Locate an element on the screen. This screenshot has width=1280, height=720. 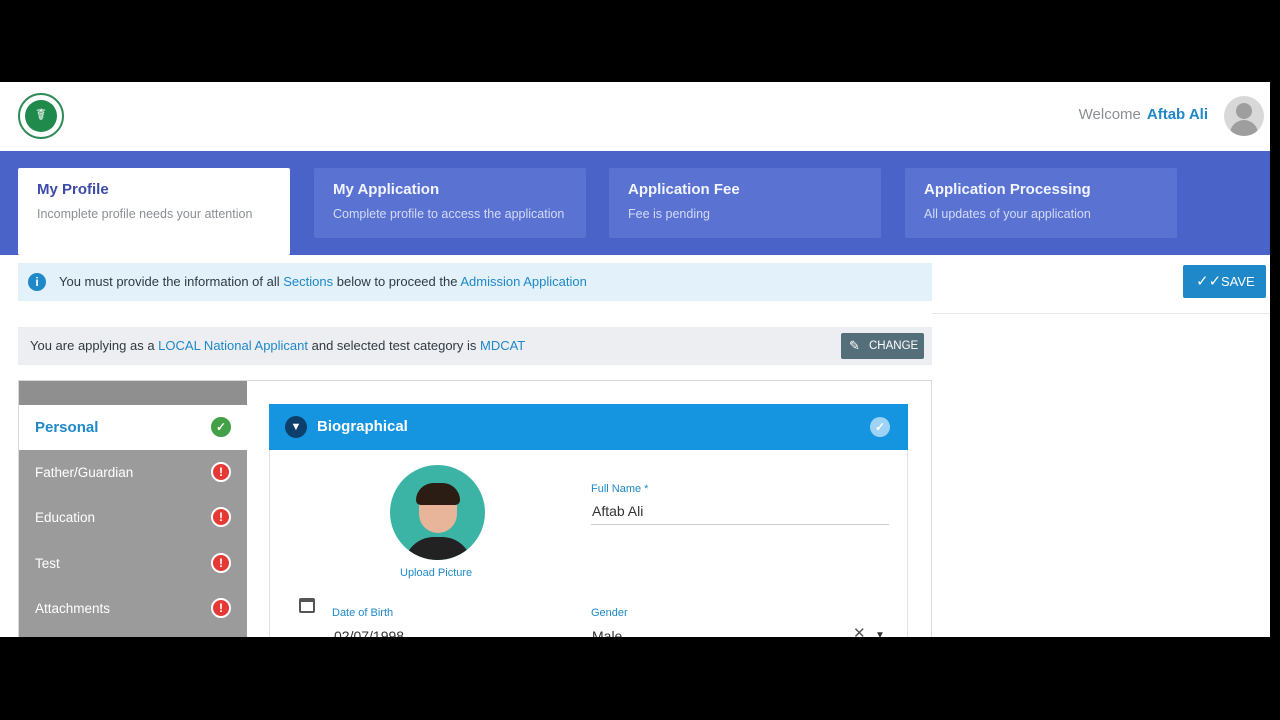
logo-emblem: ☤ is located at coordinates (41, 116).